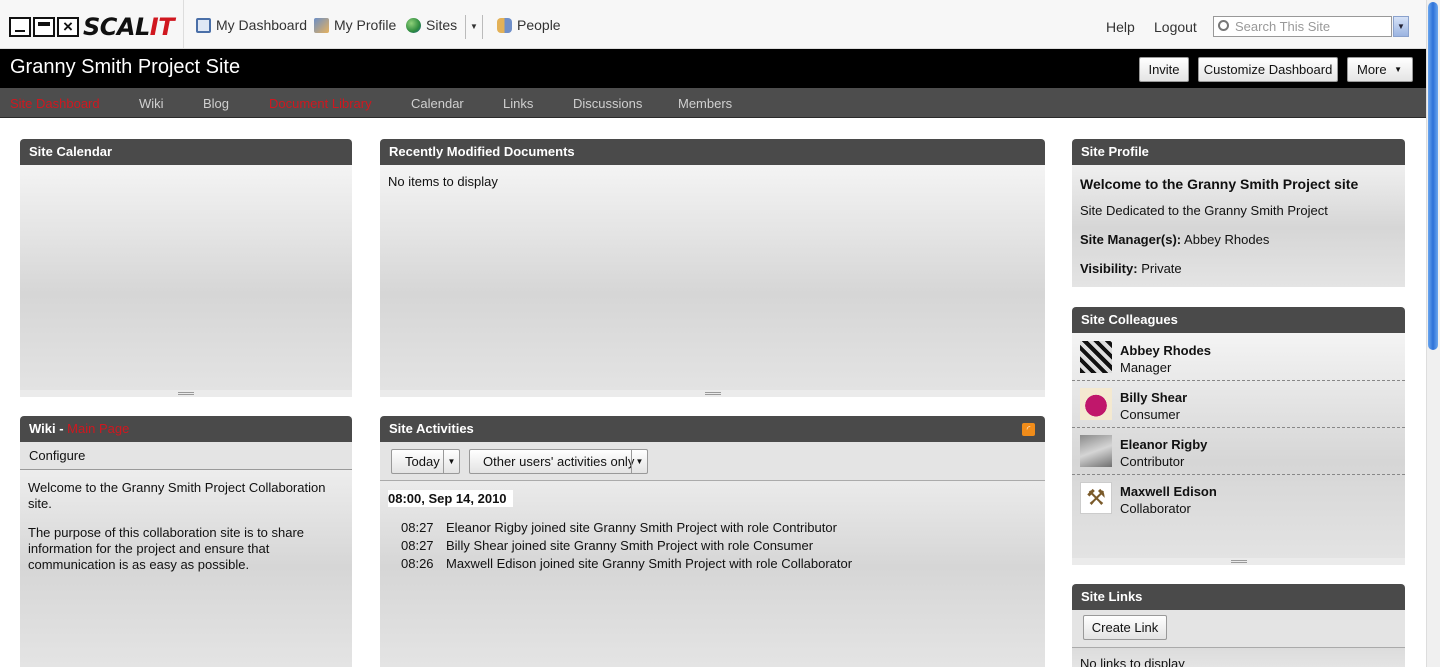 This screenshot has width=1440, height=667. Describe the element at coordinates (186, 268) in the screenshot. I see `site-calendar-dashlet: Site Calendar` at that location.